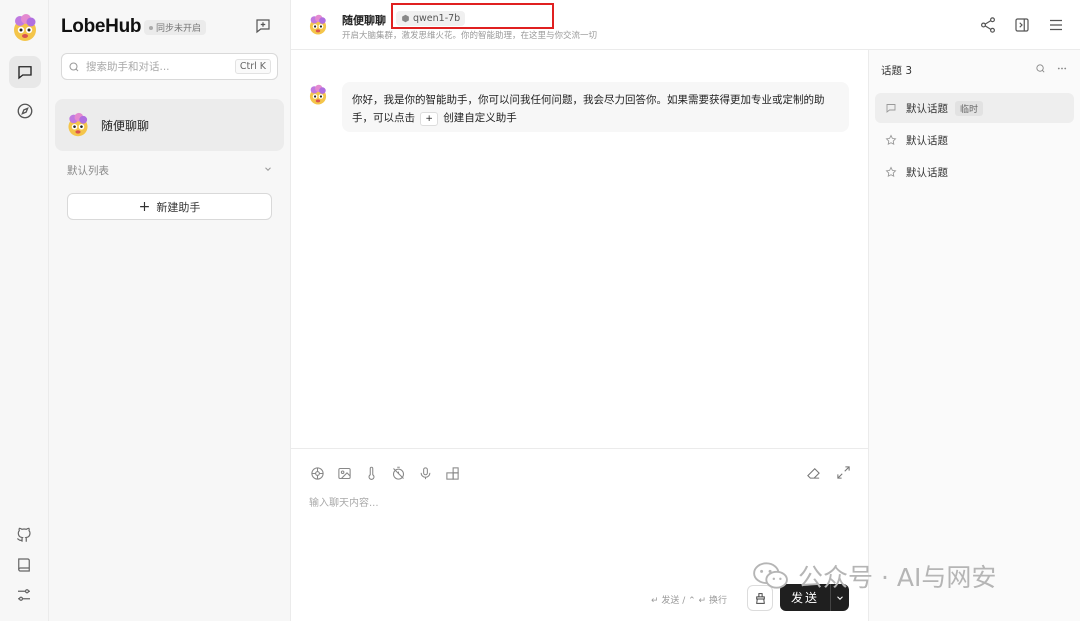 The height and width of the screenshot is (621, 1080). Describe the element at coordinates (25, 28) in the screenshot. I see `user-avatar` at that location.